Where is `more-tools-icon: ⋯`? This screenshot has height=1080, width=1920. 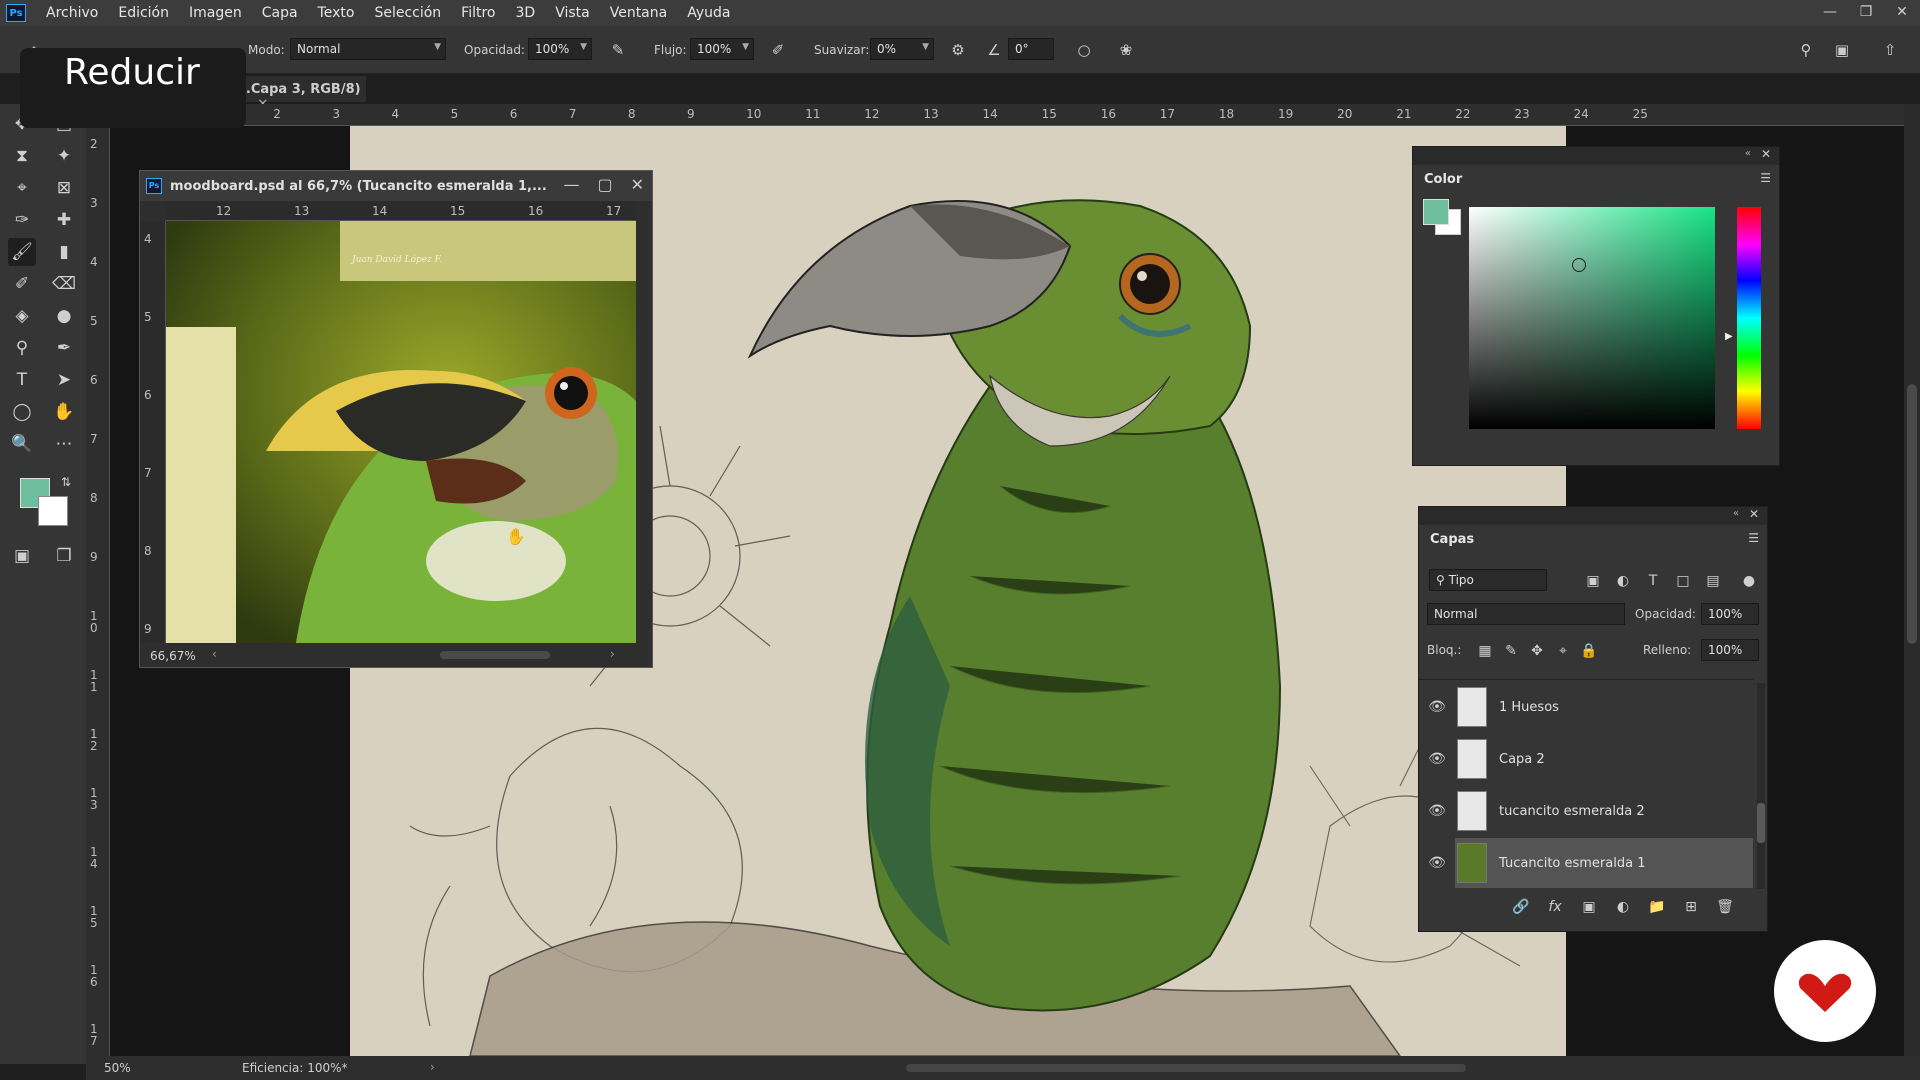 more-tools-icon: ⋯ is located at coordinates (64, 444).